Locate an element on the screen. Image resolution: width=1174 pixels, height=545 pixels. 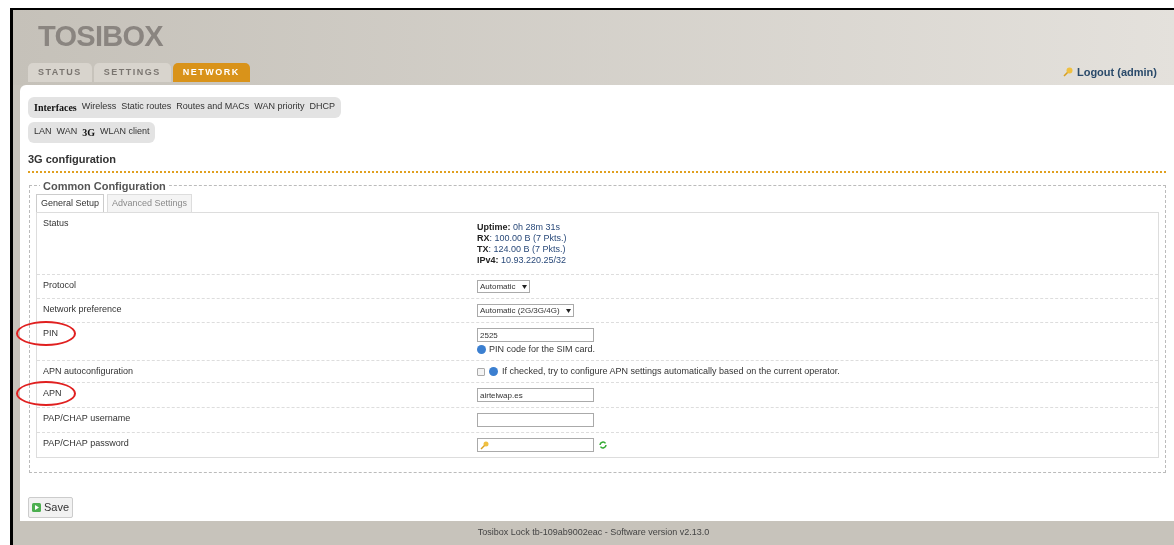
status-line: Uptime: 0h 28m 31s is located at coordinates (519, 227).